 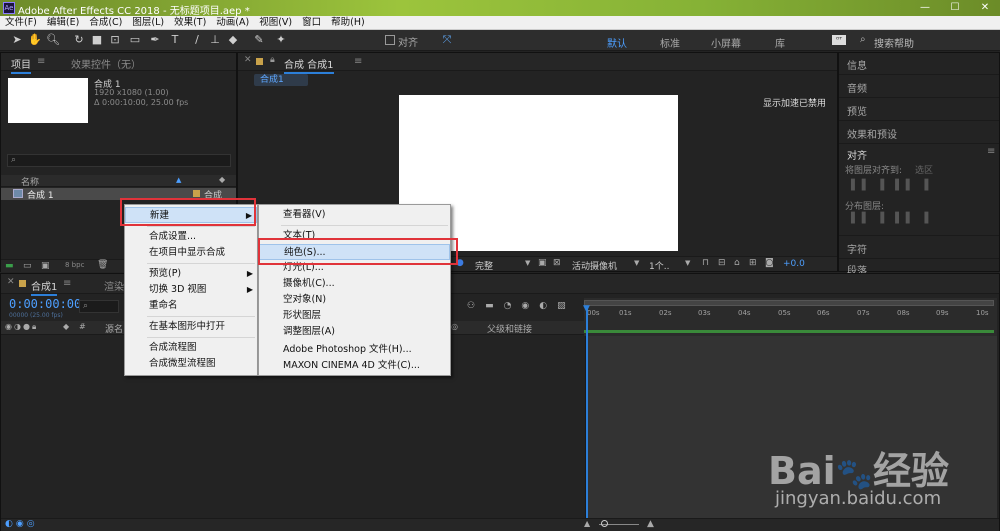 I want to click on zoom-out-icon: ▲, so click(x=587, y=523).